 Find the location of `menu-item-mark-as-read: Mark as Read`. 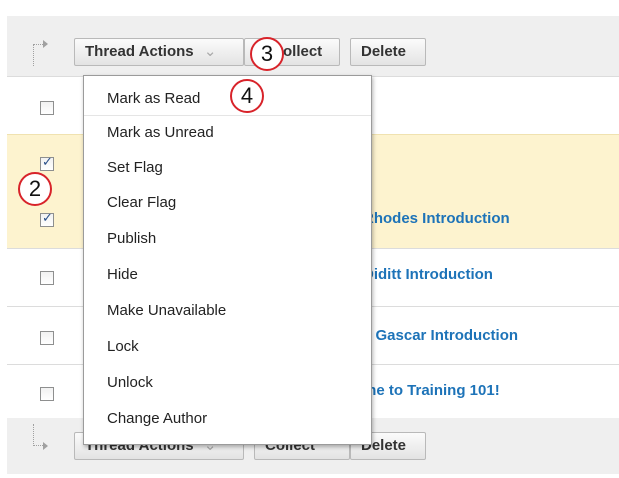

menu-item-mark-as-read: Mark as Read is located at coordinates (227, 99).